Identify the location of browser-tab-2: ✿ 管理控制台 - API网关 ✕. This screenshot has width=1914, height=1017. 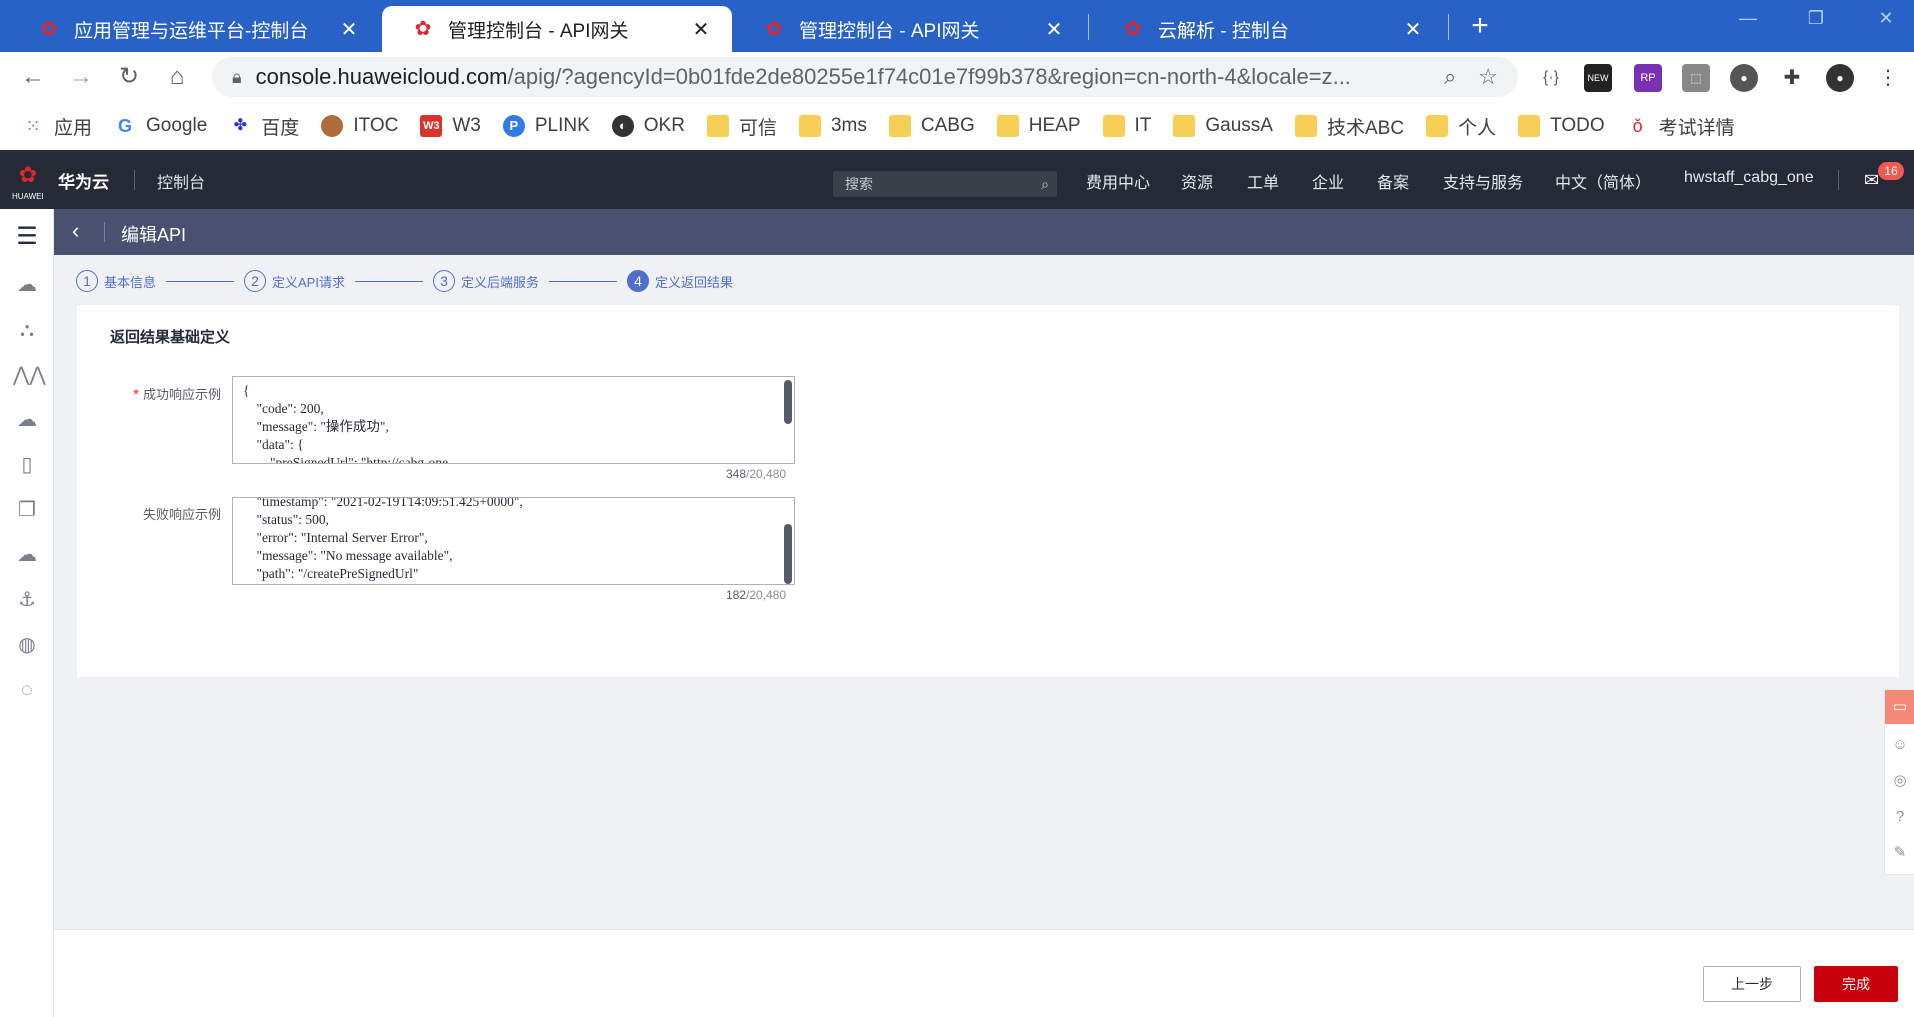
(557, 29).